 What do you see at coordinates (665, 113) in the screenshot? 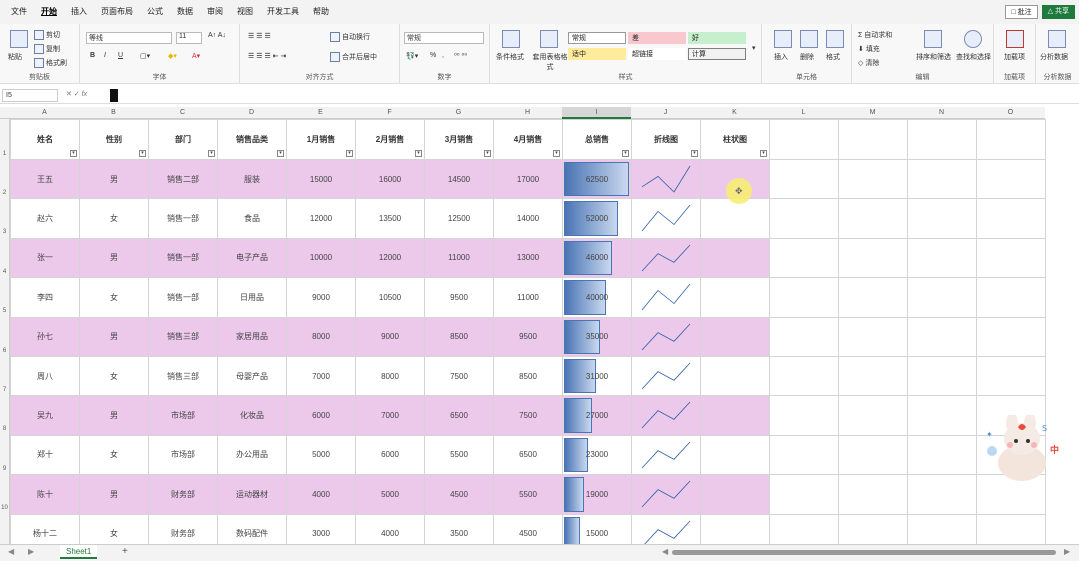
I see `column-header: J` at bounding box center [665, 113].